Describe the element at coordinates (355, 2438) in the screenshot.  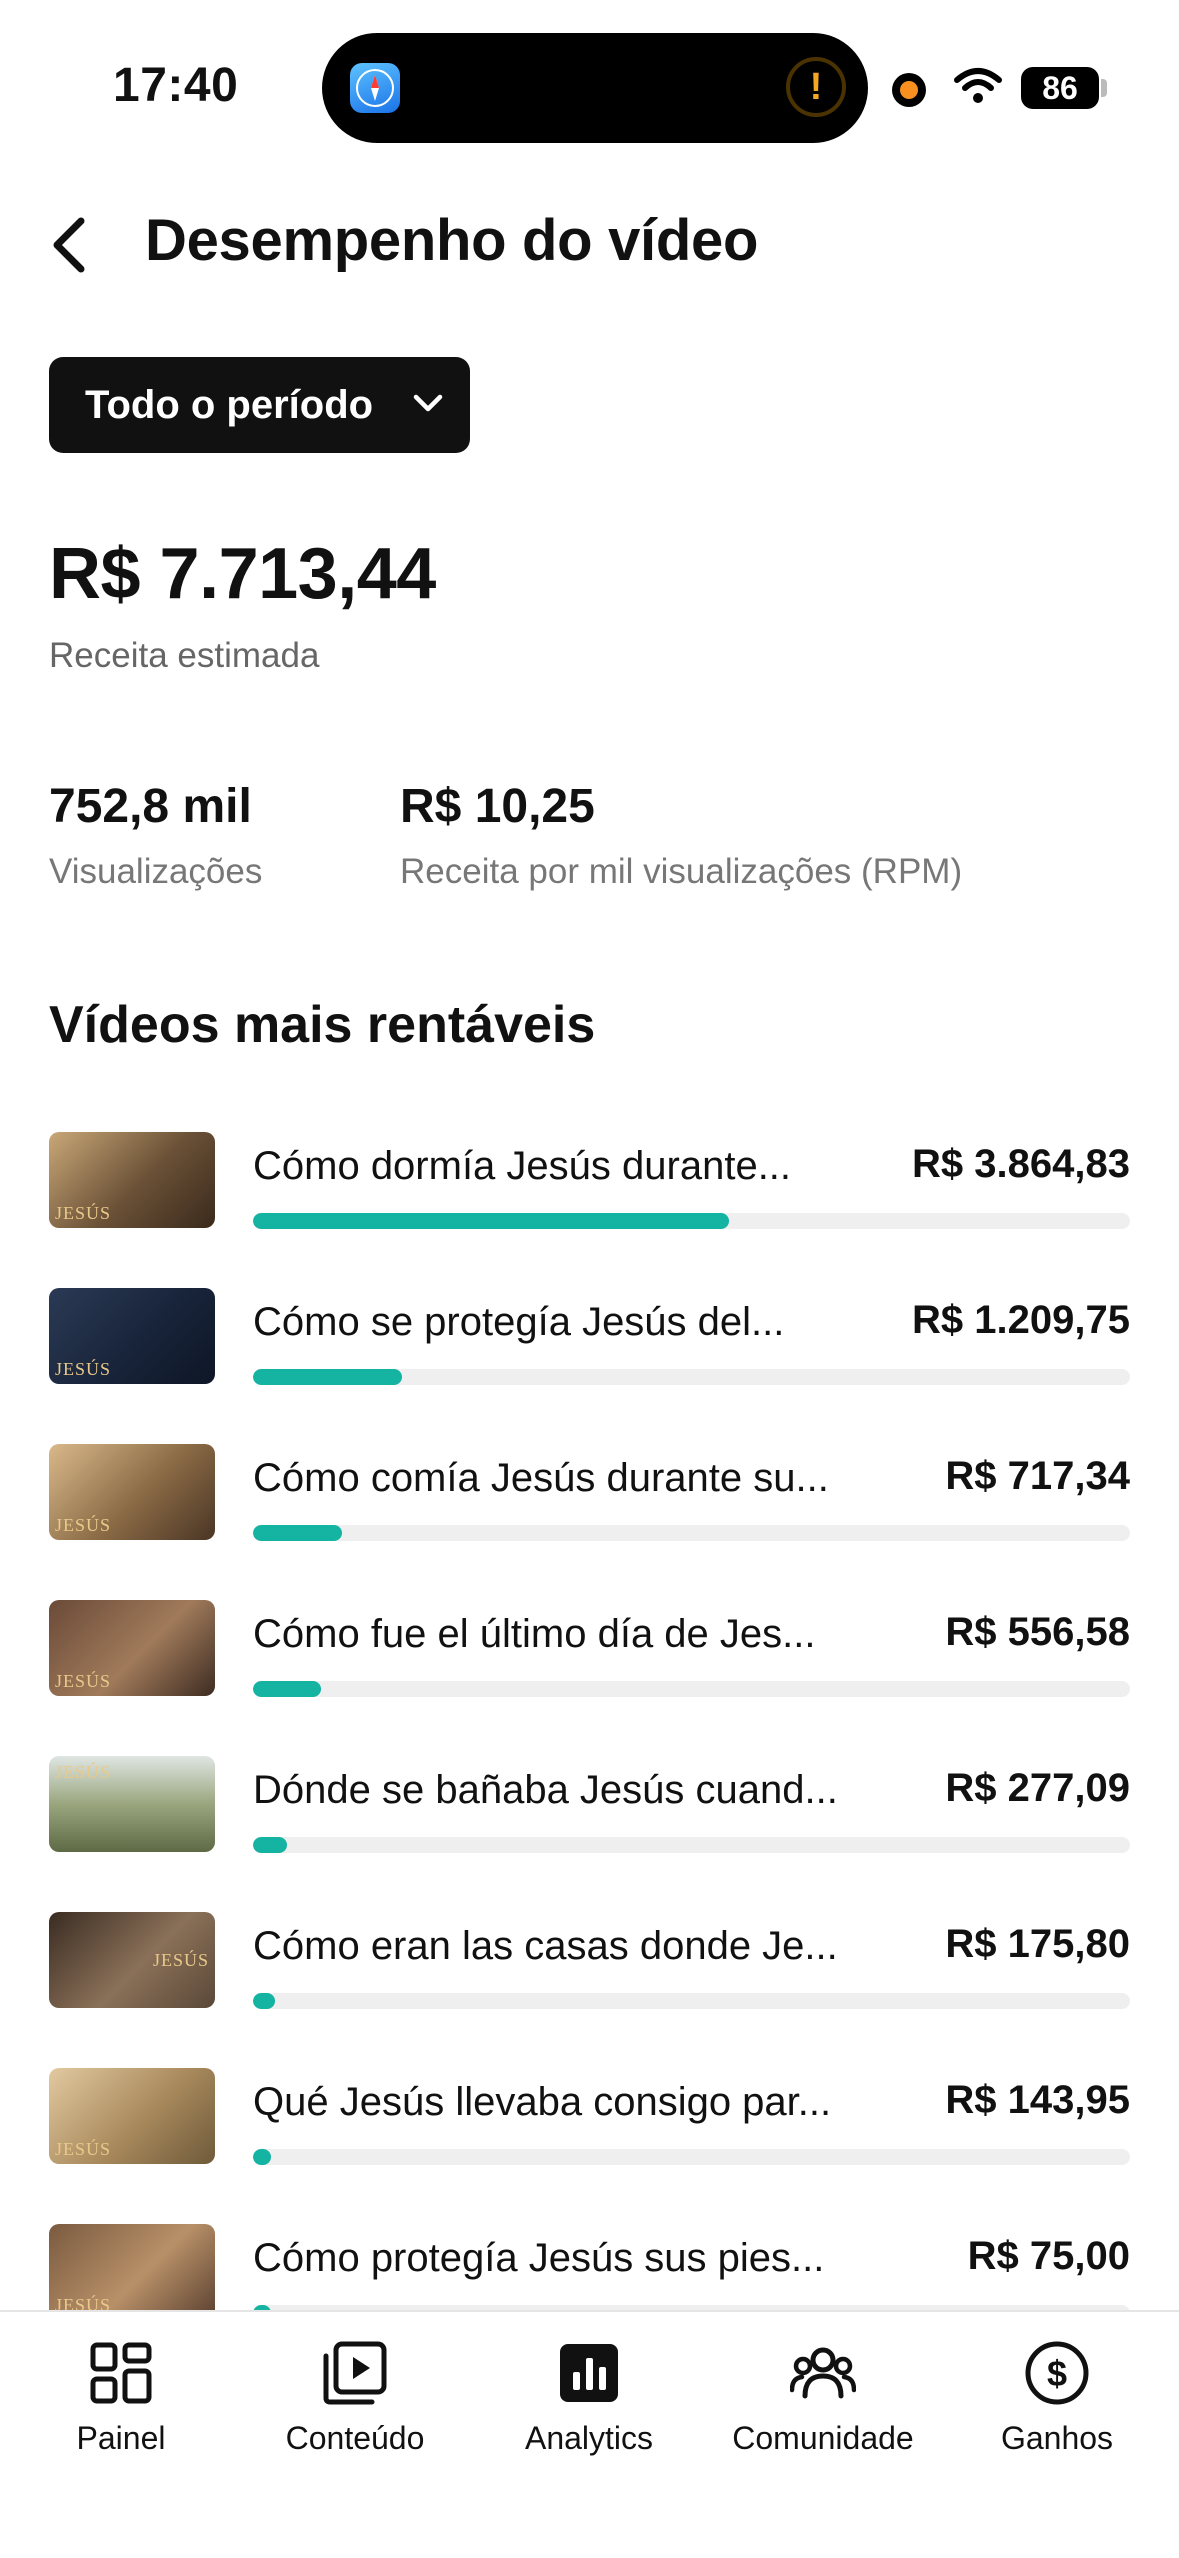
I see `nav-label: Conteúdo` at that location.